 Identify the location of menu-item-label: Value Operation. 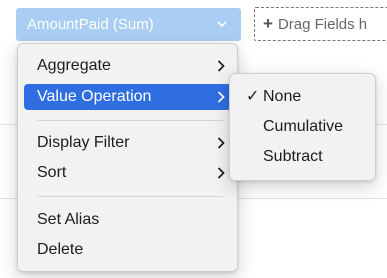
(94, 96).